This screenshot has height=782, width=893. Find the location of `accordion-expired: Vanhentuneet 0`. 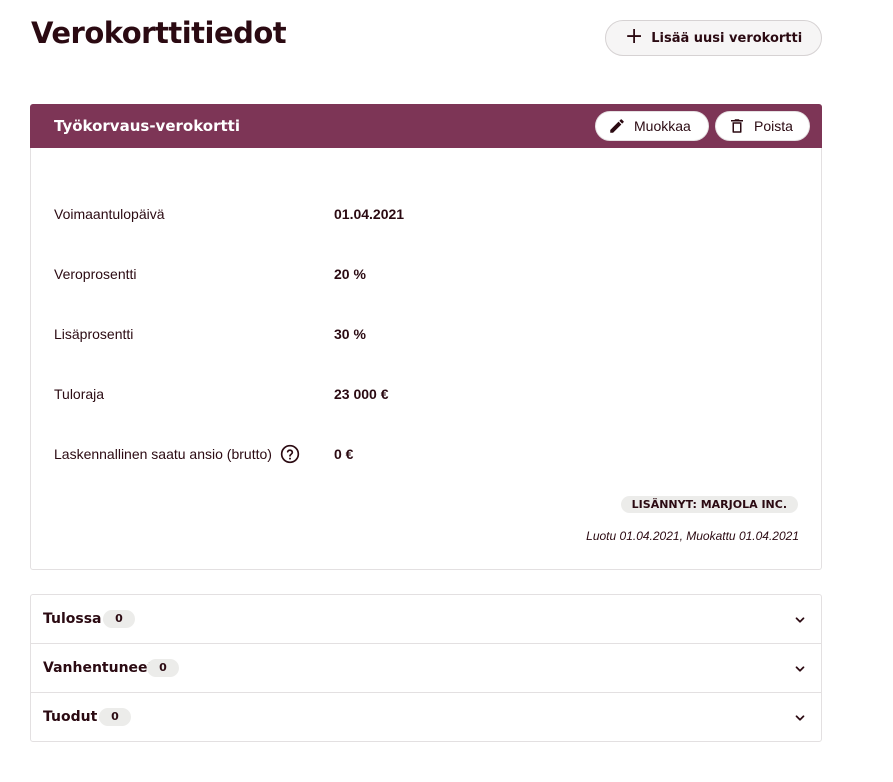

accordion-expired: Vanhentuneet 0 is located at coordinates (426, 668).